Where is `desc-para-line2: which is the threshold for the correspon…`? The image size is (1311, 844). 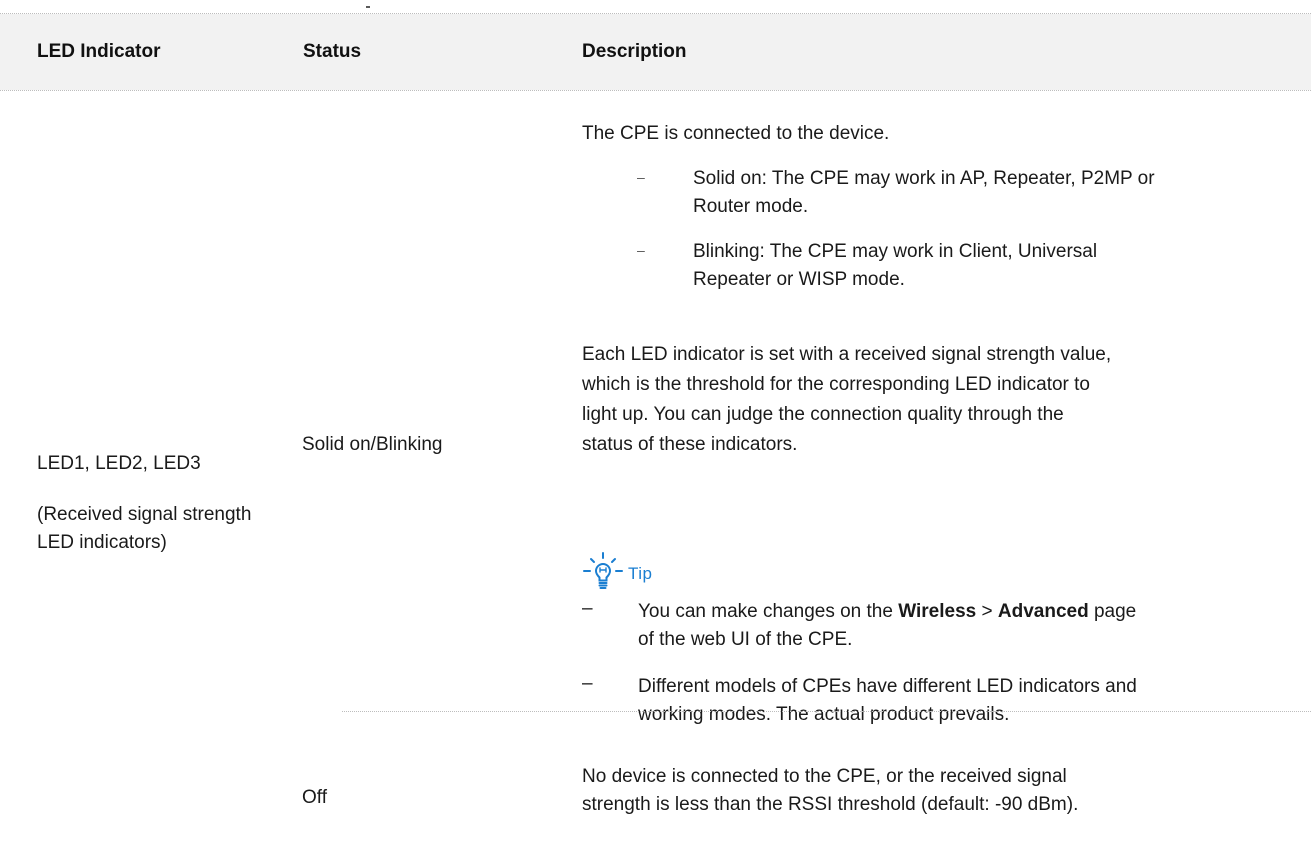
desc-para-line2: which is the threshold for the correspon… is located at coordinates (836, 384).